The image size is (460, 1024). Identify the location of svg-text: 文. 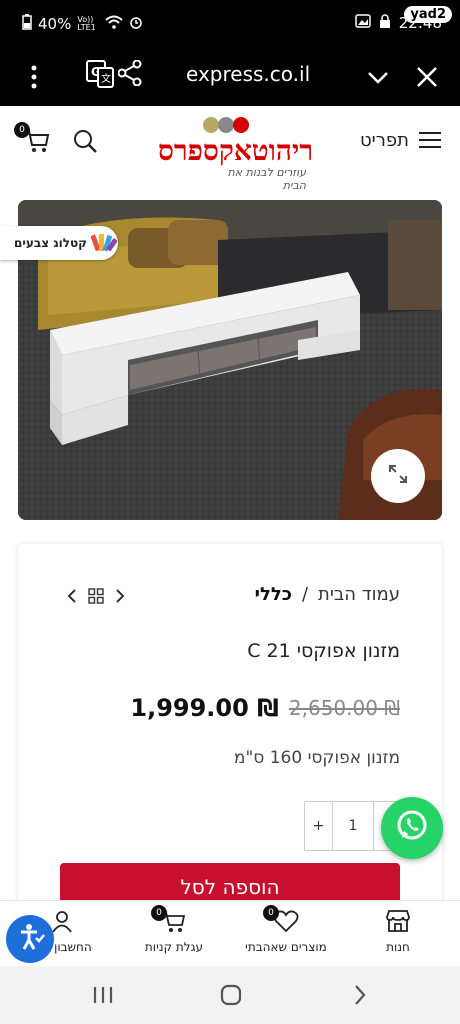
(106, 78).